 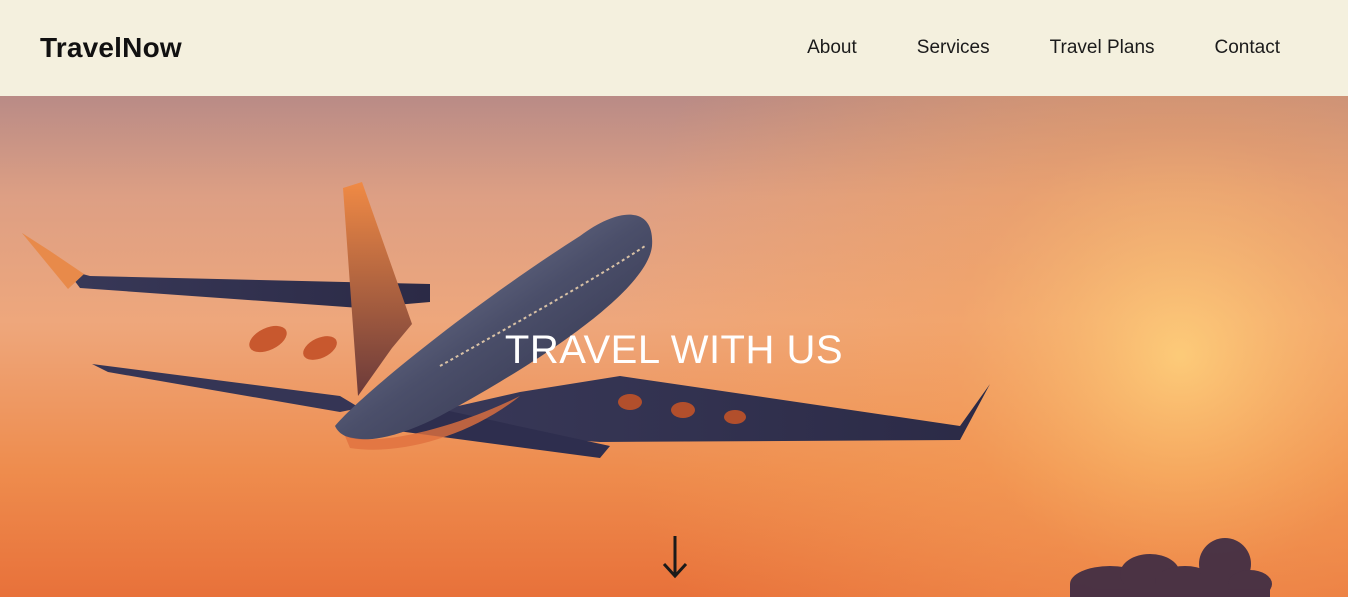 What do you see at coordinates (832, 48) in the screenshot?
I see `nav-link-about: About` at bounding box center [832, 48].